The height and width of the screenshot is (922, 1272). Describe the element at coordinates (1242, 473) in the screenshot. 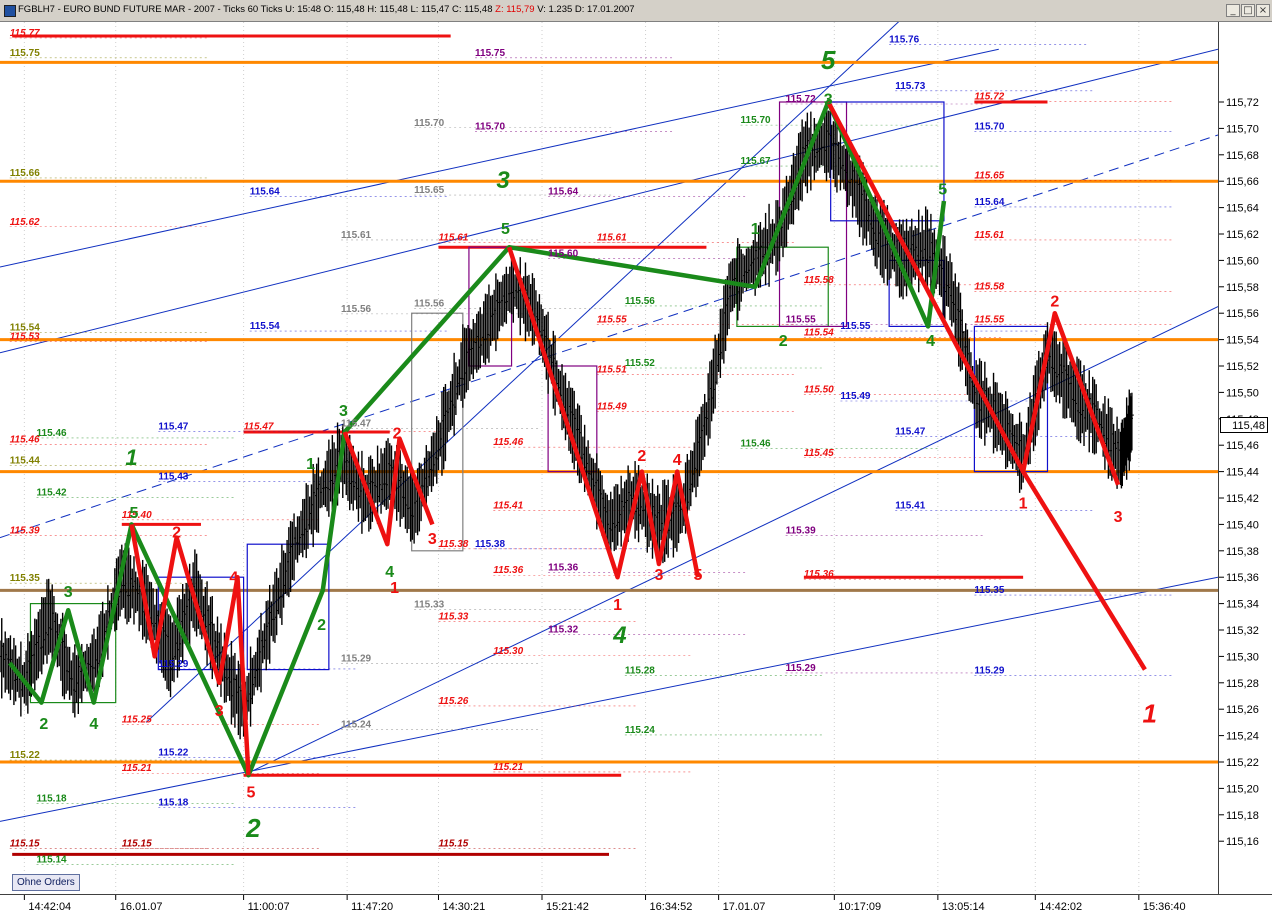

I see `y-tick-label: 115,44` at that location.